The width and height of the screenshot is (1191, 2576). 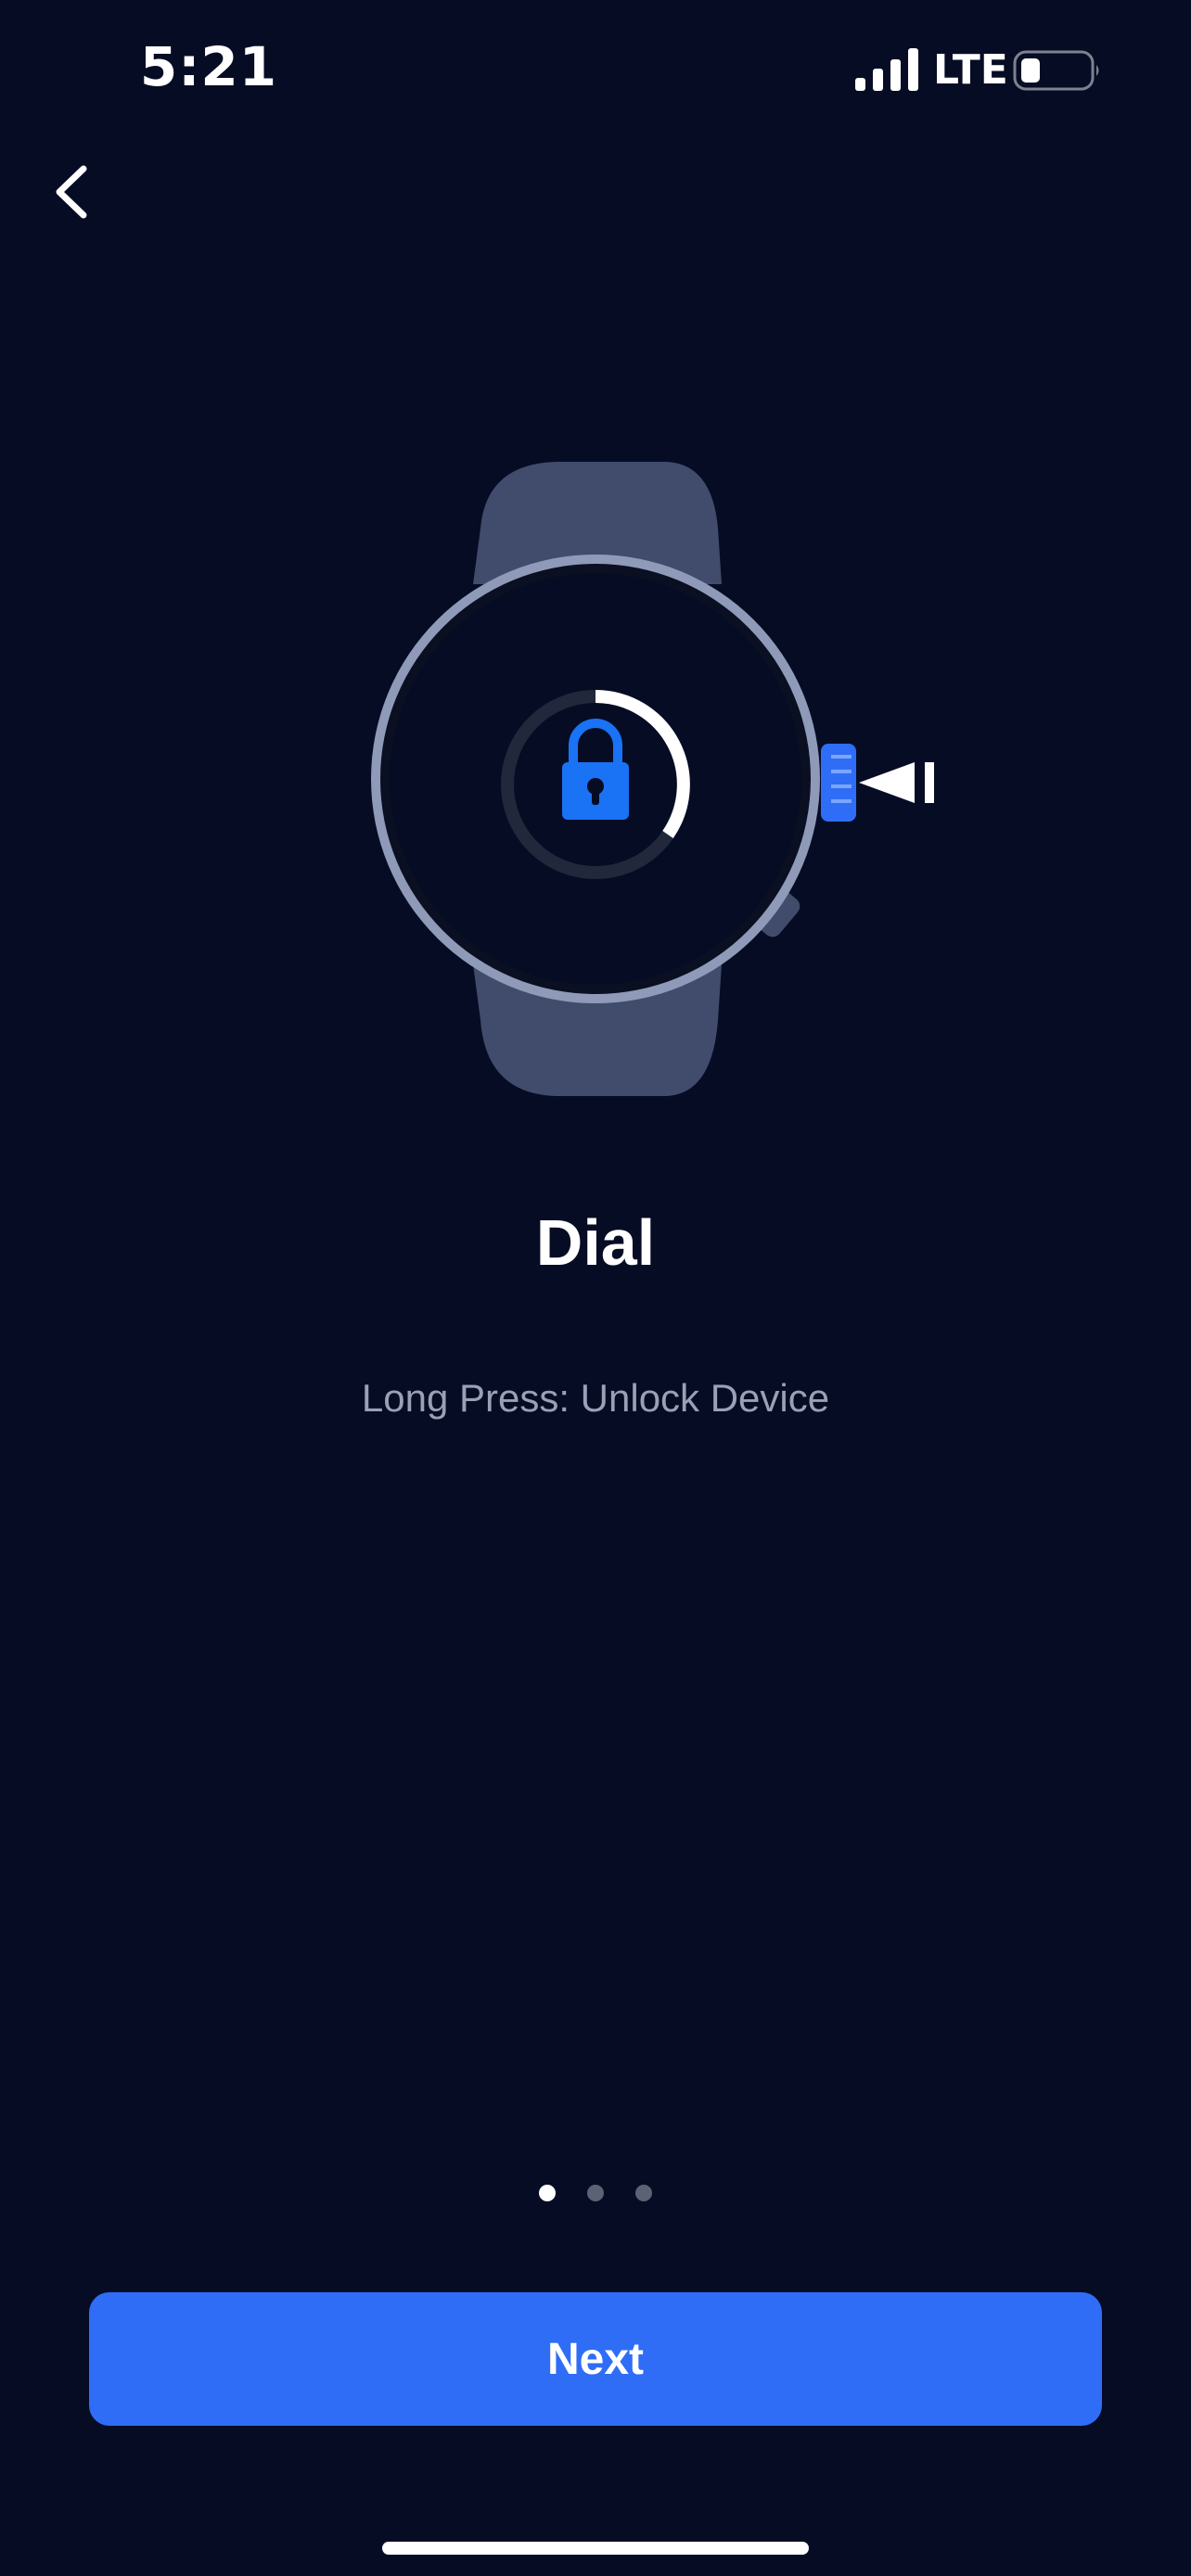 What do you see at coordinates (595, 2548) in the screenshot?
I see `home-indicator` at bounding box center [595, 2548].